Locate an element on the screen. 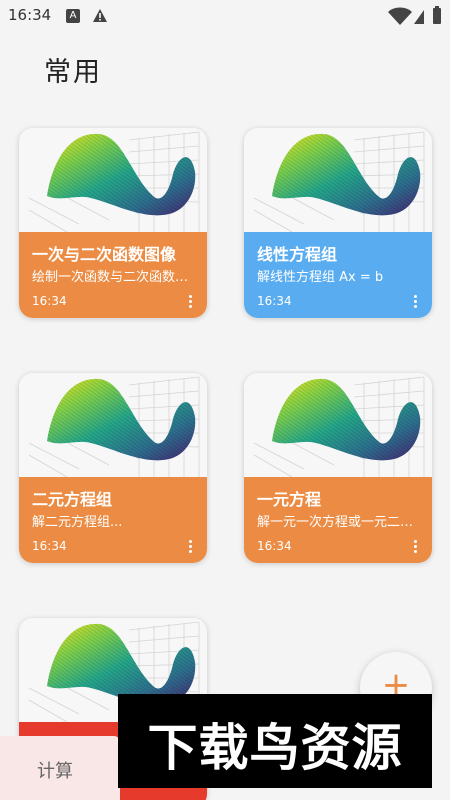  card-two-variable-system: 二元方程组 解二元方程组... 16:34 is located at coordinates (113, 468).